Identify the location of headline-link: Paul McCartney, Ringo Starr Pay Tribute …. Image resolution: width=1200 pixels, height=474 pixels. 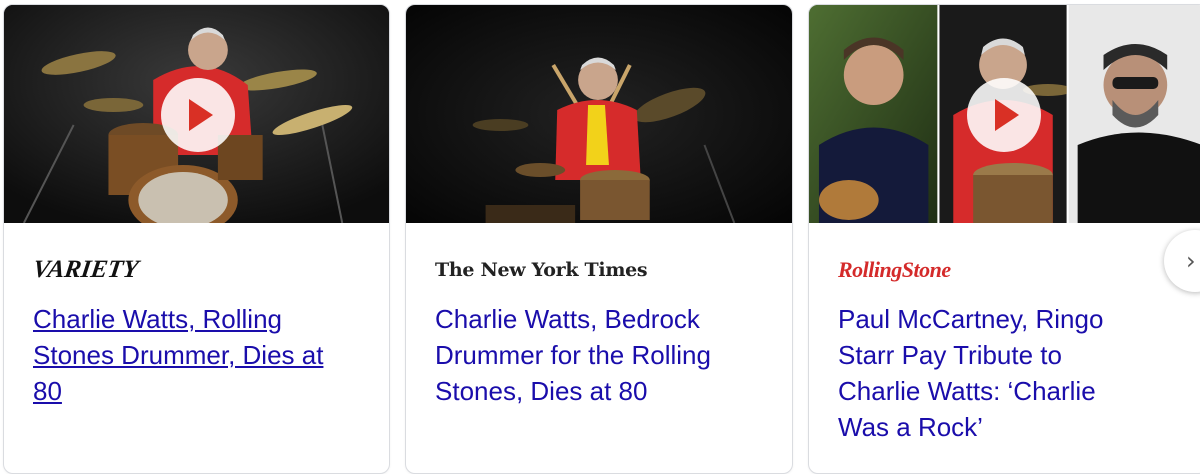
(993, 373).